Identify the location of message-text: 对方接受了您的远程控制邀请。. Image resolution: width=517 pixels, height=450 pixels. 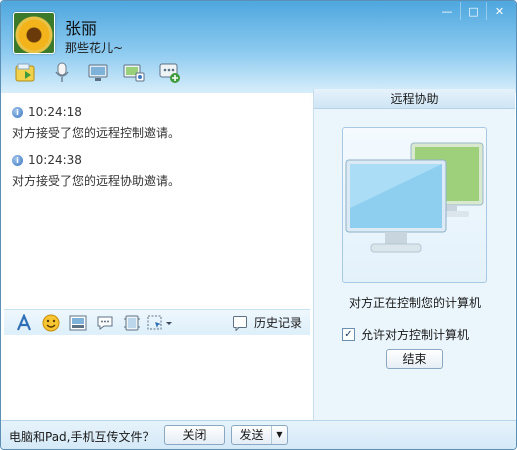
(96, 133).